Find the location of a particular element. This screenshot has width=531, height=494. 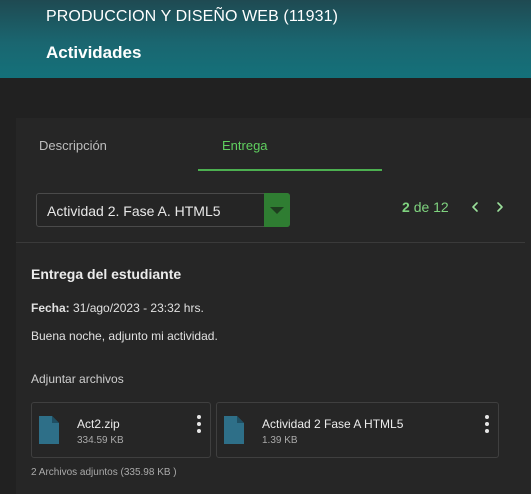

attachments-summary: 2 Archivos adjuntos (335.98 KB ) is located at coordinates (104, 472).